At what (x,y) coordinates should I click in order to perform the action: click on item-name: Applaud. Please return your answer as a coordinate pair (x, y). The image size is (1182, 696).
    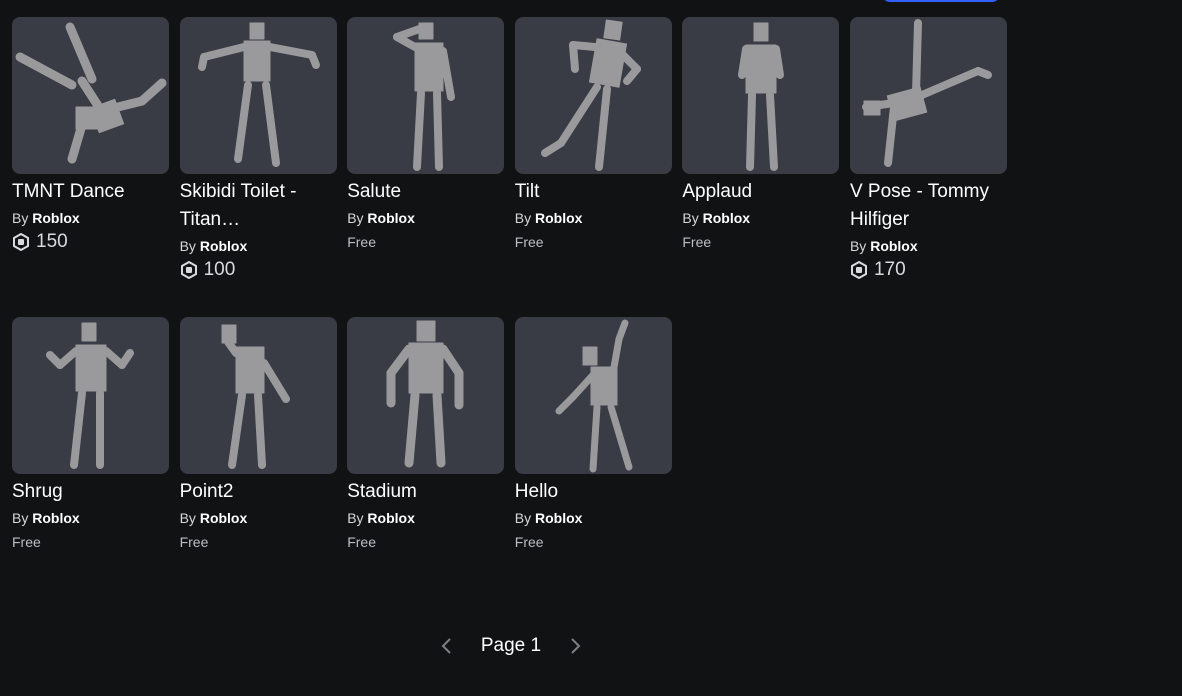
    Looking at the image, I should click on (760, 192).